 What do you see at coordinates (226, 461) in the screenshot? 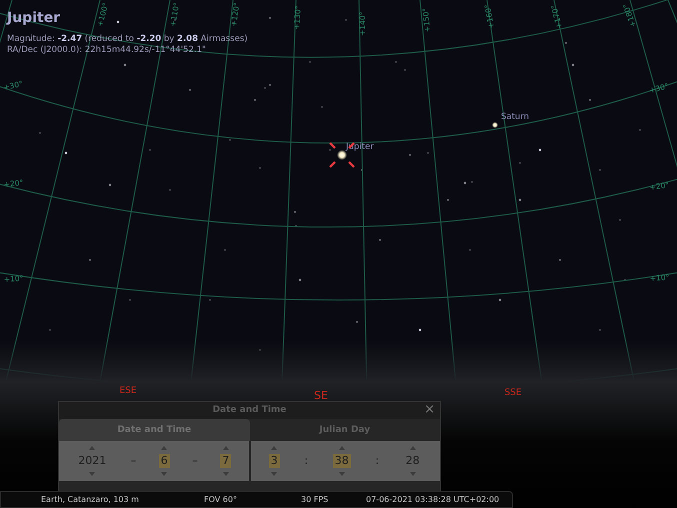
I see `spinbox-value: 7` at bounding box center [226, 461].